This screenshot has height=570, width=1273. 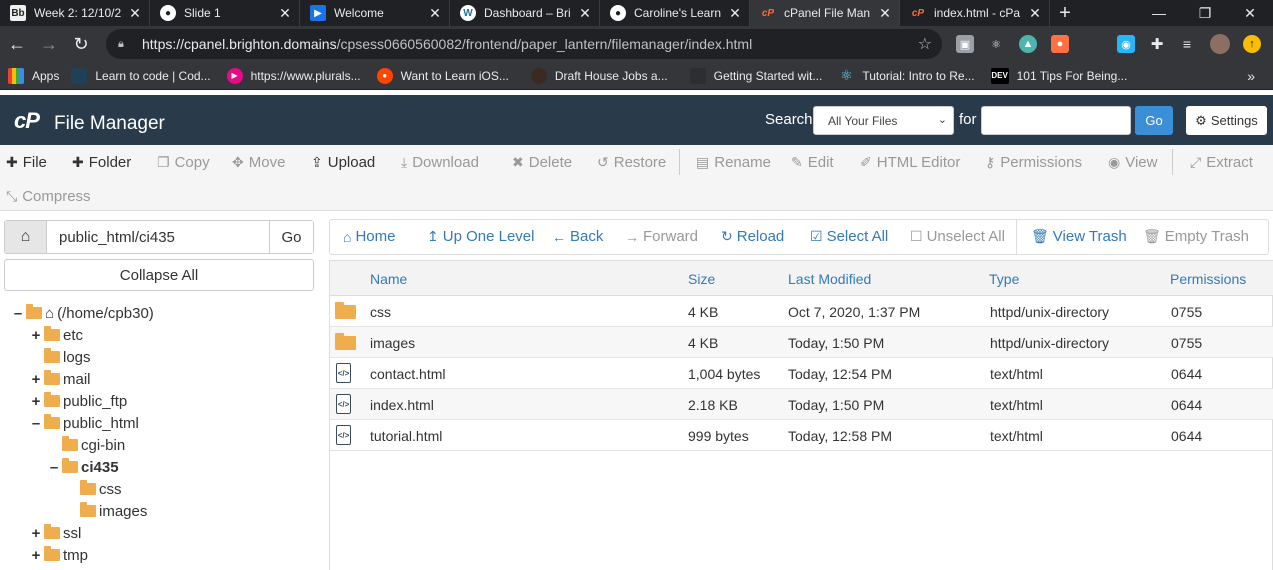 I want to click on tree-node-ci435: – ci435, so click(x=83, y=467).